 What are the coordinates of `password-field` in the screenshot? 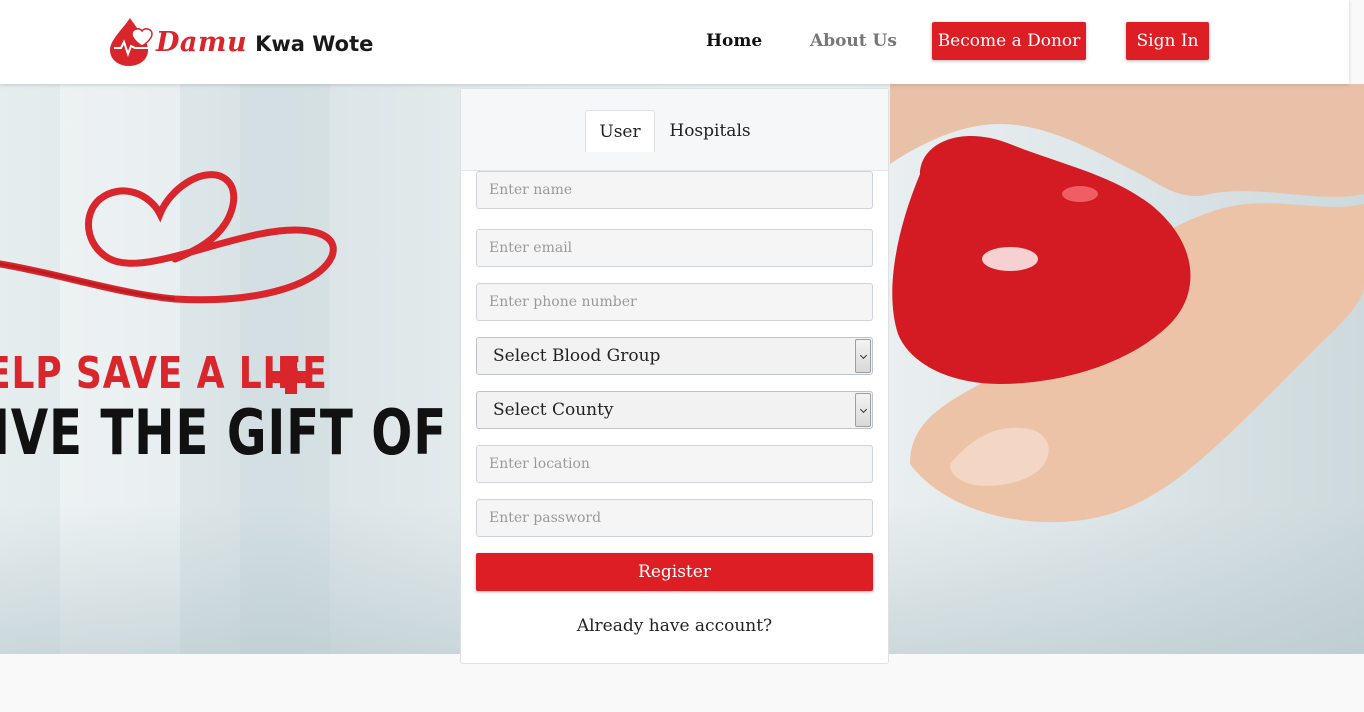 It's located at (674, 518).